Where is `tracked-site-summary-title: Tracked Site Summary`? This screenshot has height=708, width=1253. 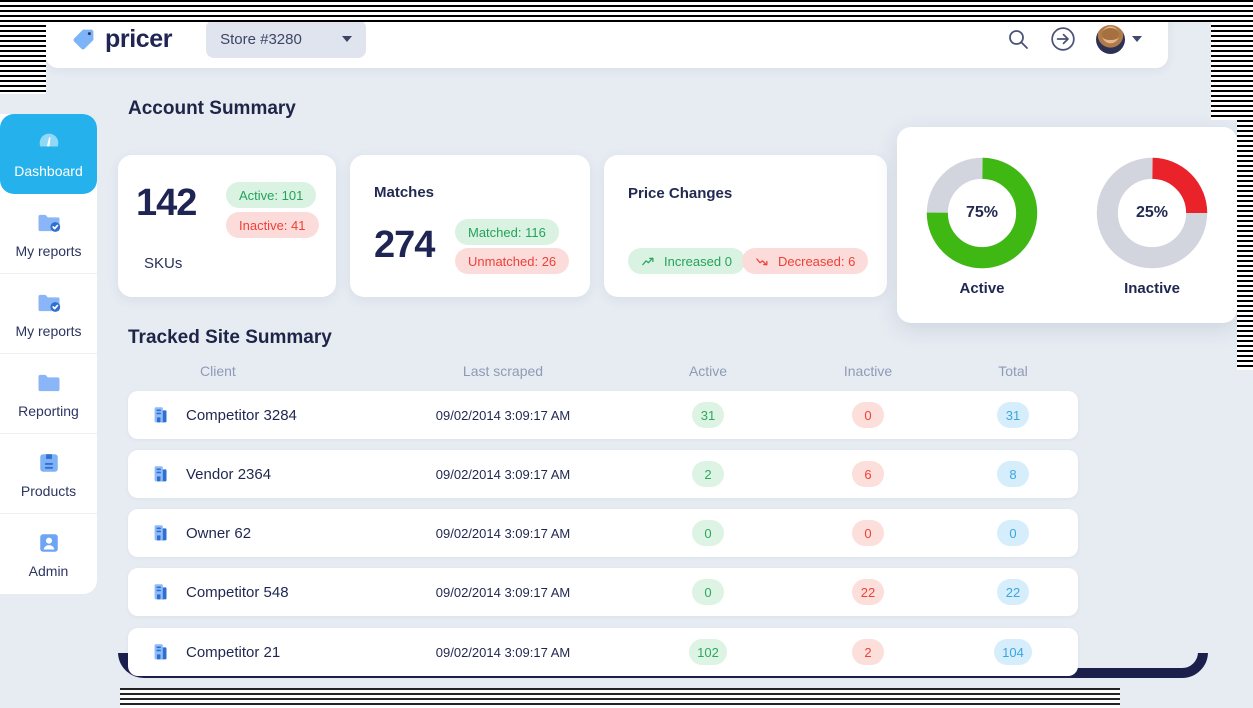
tracked-site-summary-title: Tracked Site Summary is located at coordinates (230, 337).